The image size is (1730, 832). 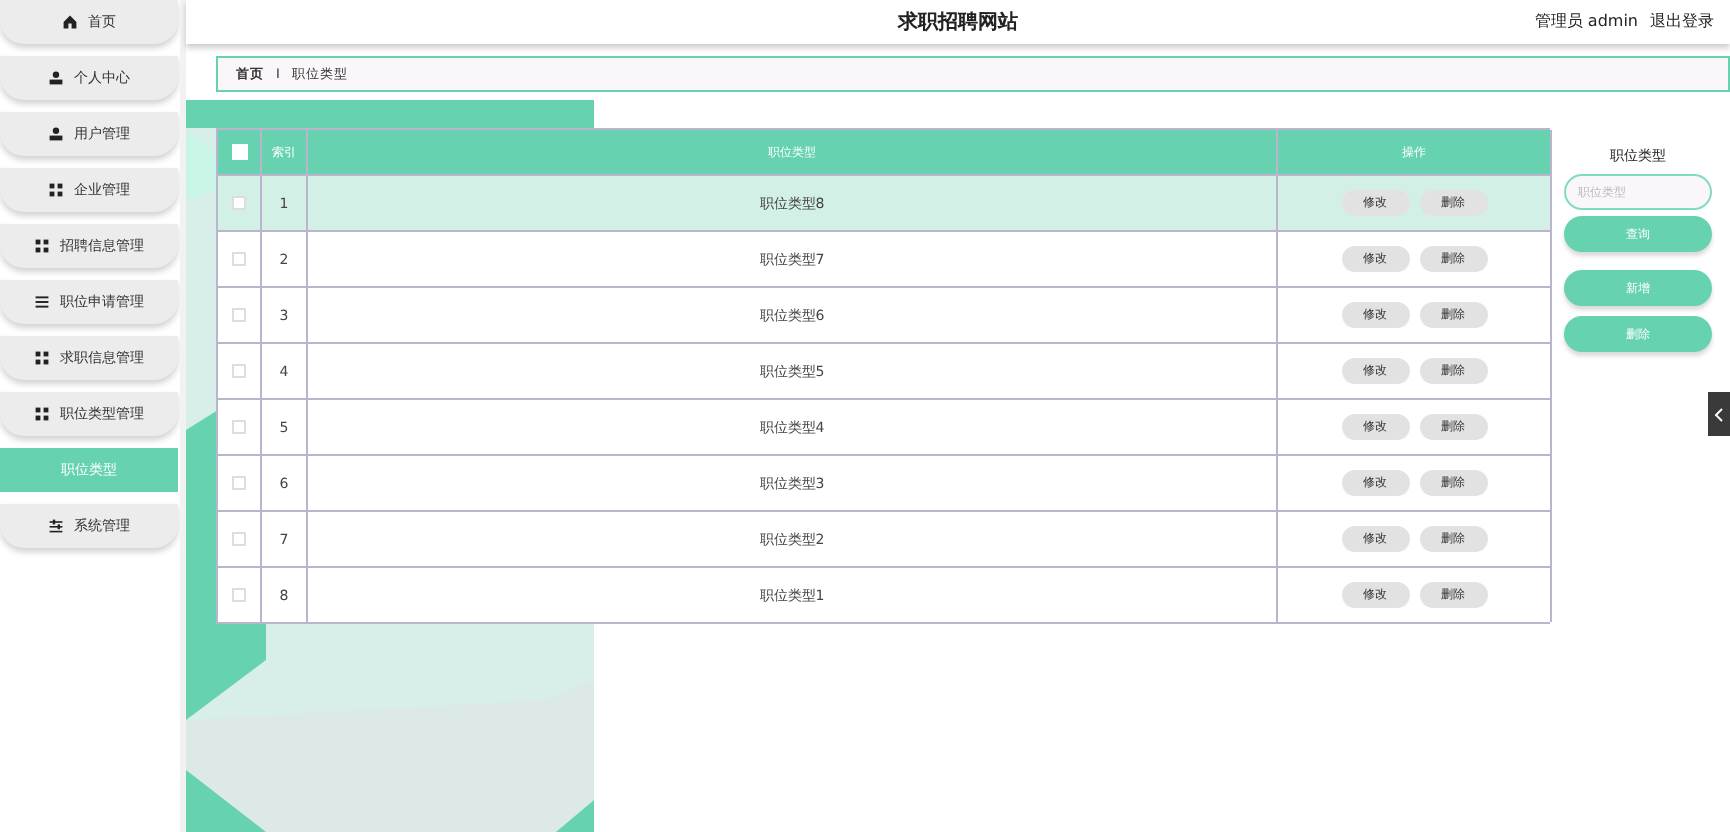 What do you see at coordinates (1682, 21) in the screenshot?
I see `logout-link: 退出登录` at bounding box center [1682, 21].